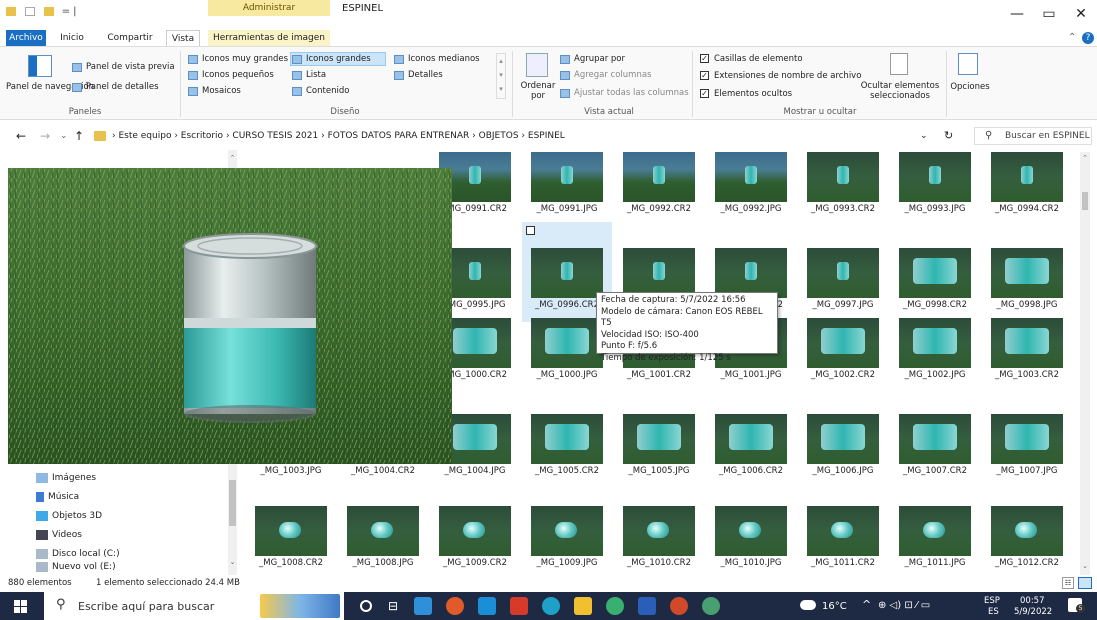 The height and width of the screenshot is (620, 1097). Describe the element at coordinates (1017, 14) in the screenshot. I see `minimize-button: —` at that location.